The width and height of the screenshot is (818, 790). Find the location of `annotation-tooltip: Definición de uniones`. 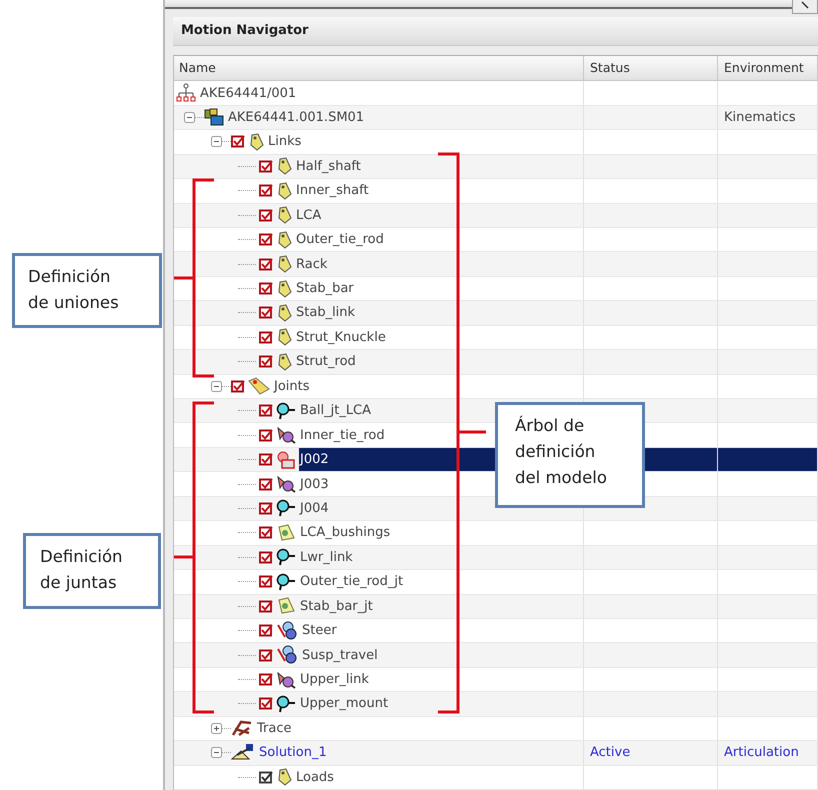

annotation-tooltip: Definición de uniones is located at coordinates (87, 290).